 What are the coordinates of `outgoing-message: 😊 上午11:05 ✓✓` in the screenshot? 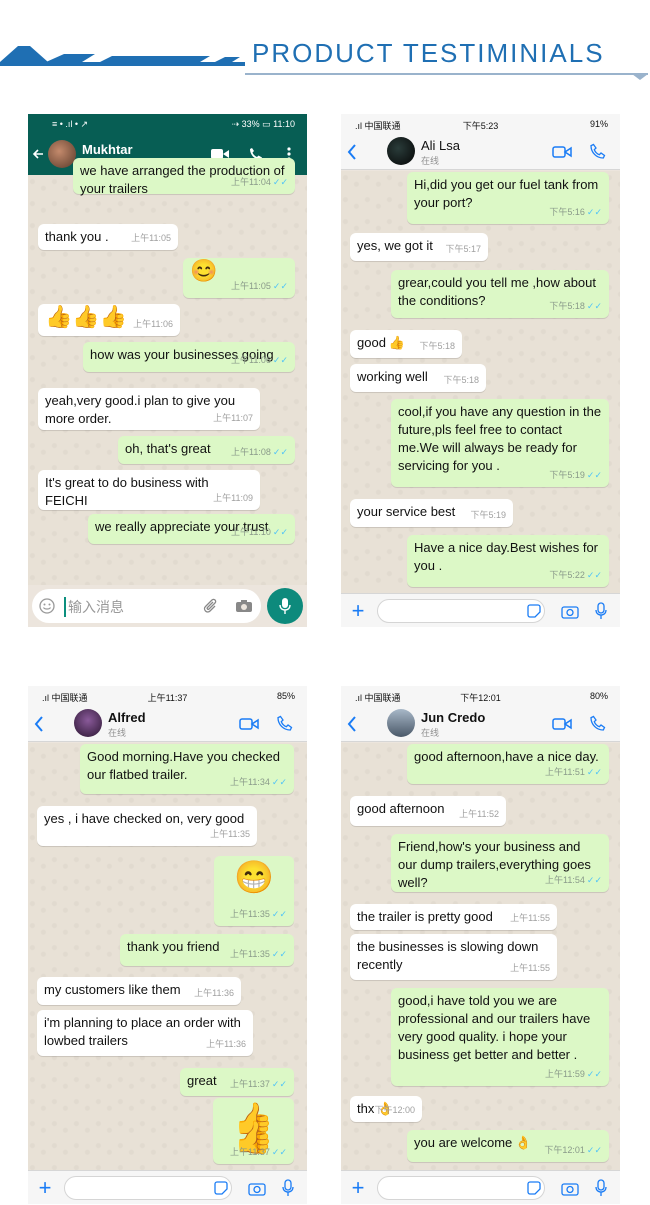 It's located at (239, 278).